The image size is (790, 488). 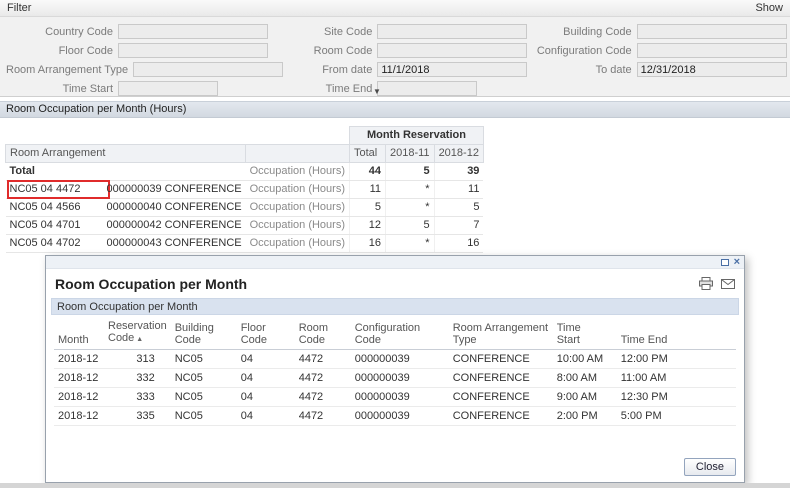 I want to click on cell-2018-12: 5, so click(x=458, y=207).